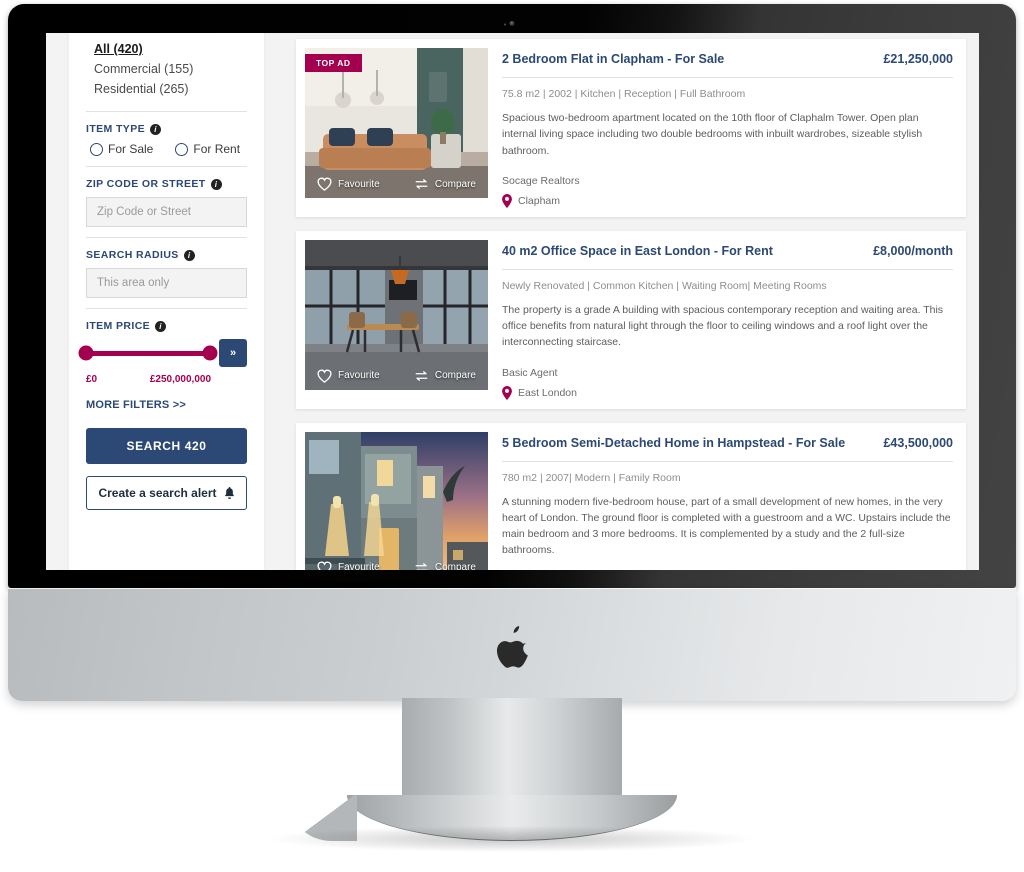 Image resolution: width=1024 pixels, height=872 pixels. I want to click on item-type-title: ITEM TYPE i, so click(166, 129).